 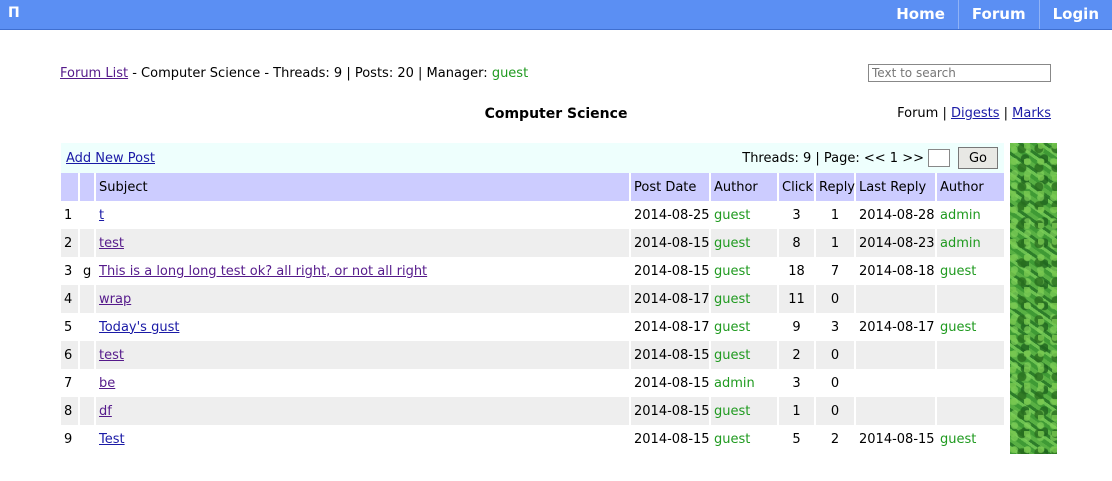 What do you see at coordinates (68, 327) in the screenshot?
I see `row-number: 5` at bounding box center [68, 327].